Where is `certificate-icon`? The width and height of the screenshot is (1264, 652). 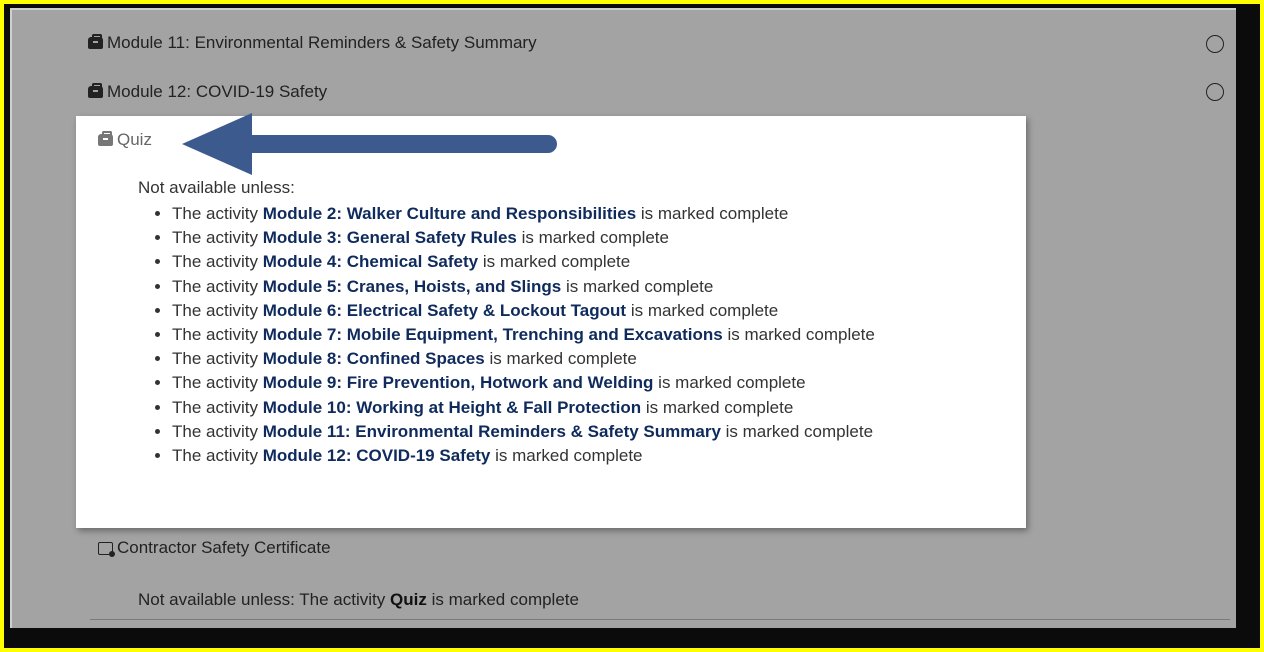
certificate-icon is located at coordinates (106, 549).